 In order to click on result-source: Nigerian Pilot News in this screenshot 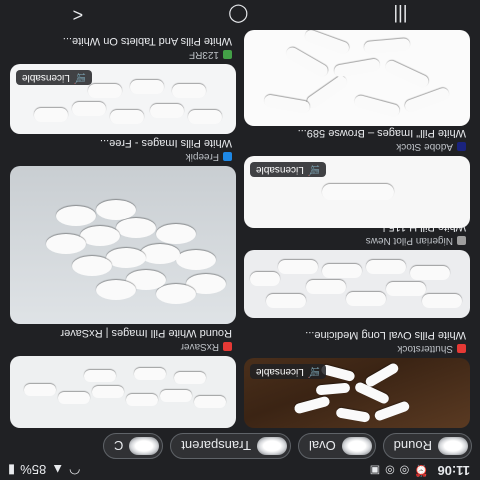, I will do `click(416, 240)`.